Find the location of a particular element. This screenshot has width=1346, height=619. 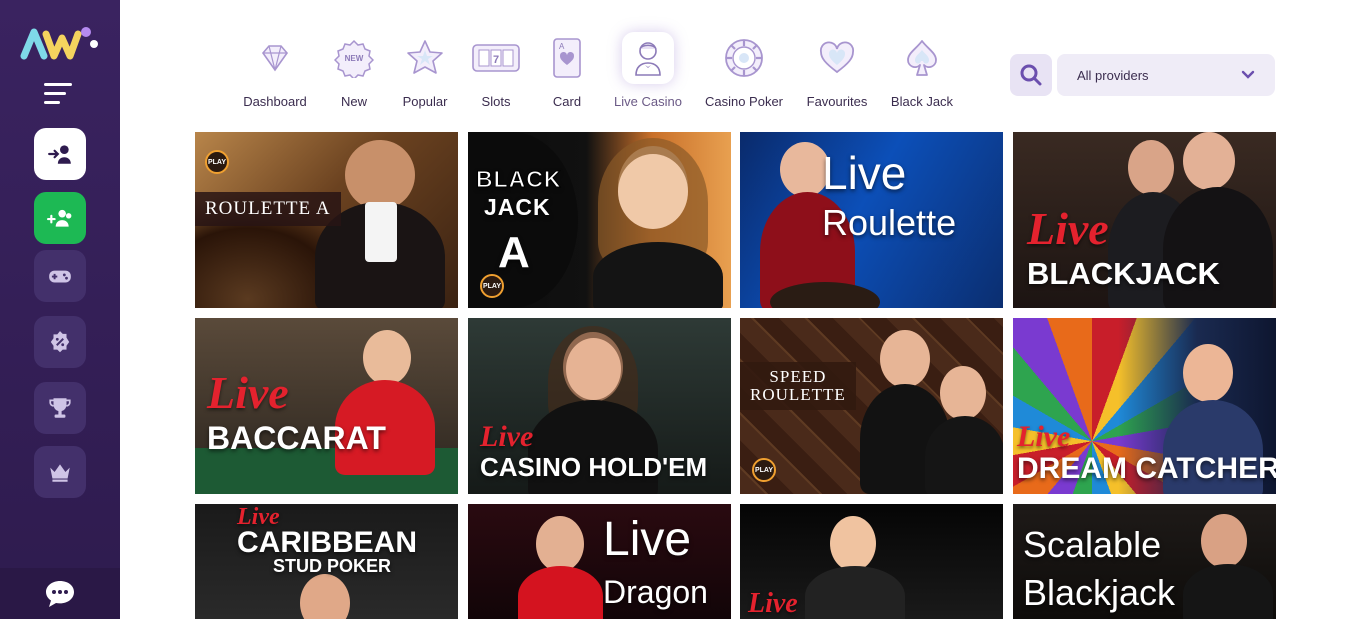

game-roulette-a: PLAY ROULETTE A is located at coordinates (326, 220).